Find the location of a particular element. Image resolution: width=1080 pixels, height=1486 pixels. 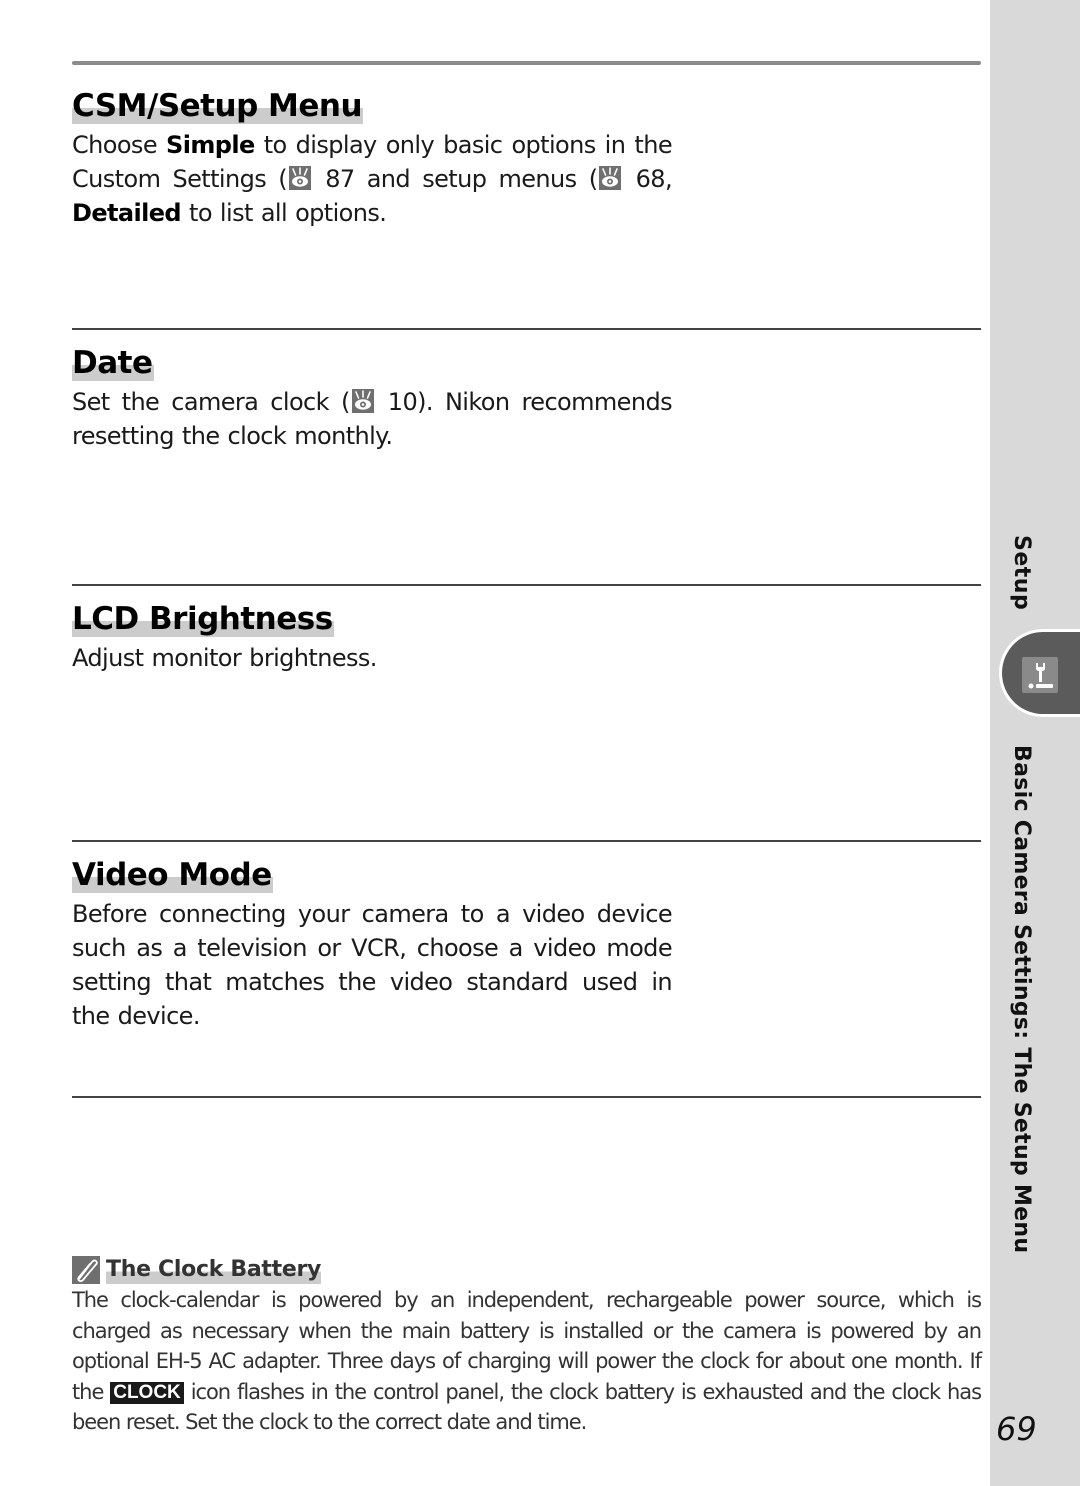

note-title: The Clock Battery is located at coordinates (214, 1270).